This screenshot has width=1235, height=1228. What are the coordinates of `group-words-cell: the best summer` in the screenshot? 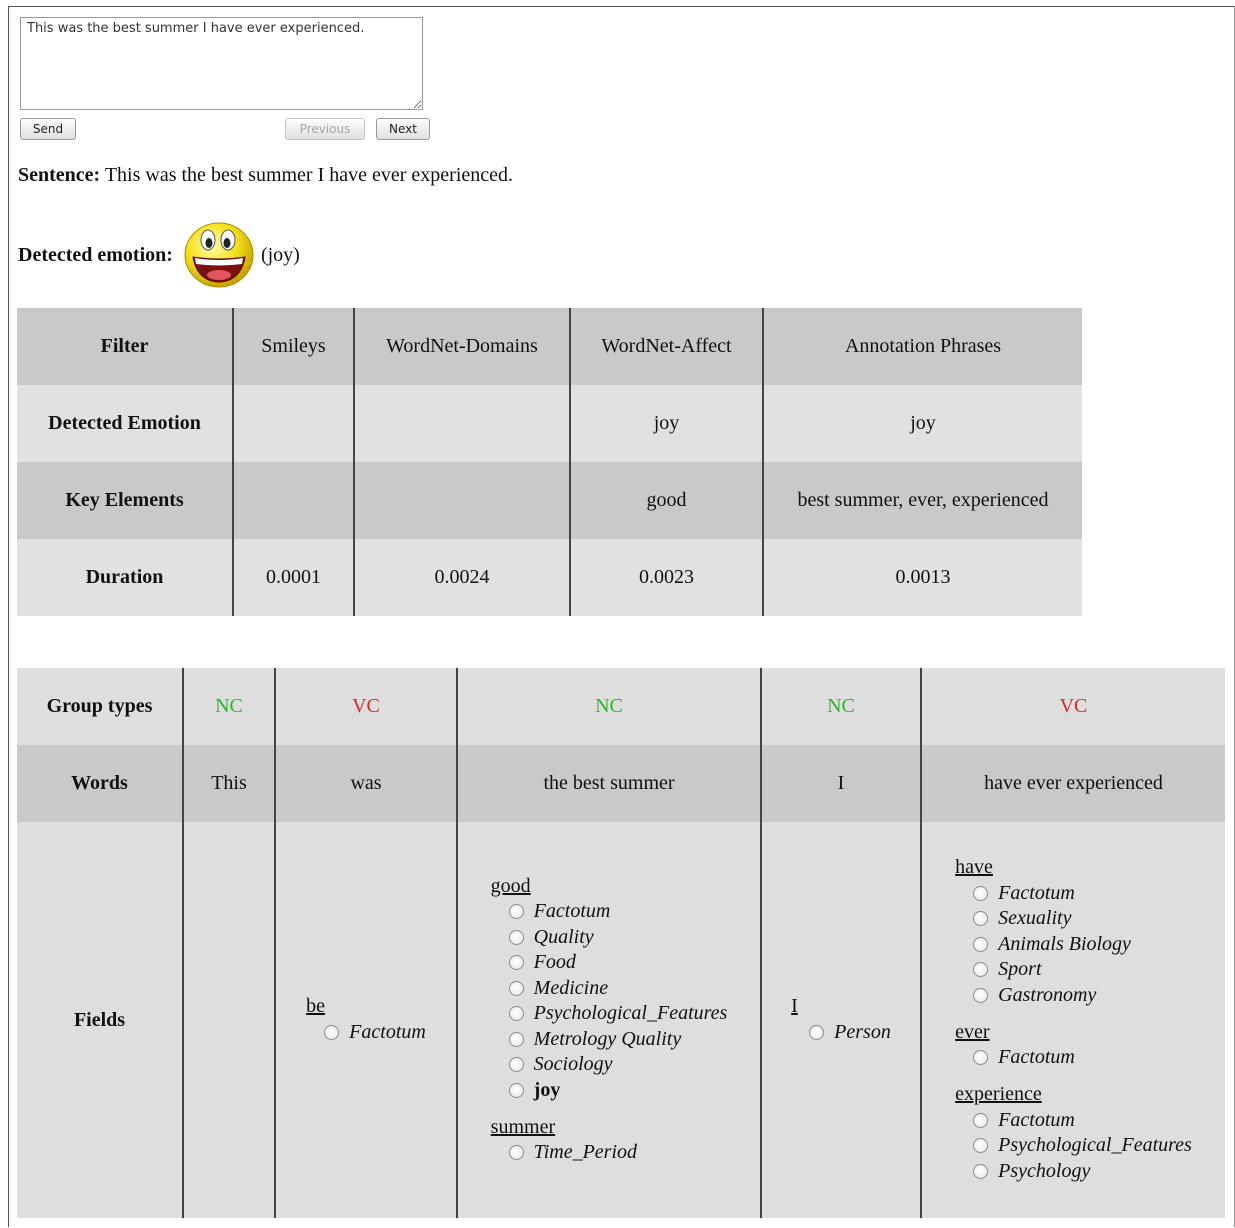 It's located at (608, 783).